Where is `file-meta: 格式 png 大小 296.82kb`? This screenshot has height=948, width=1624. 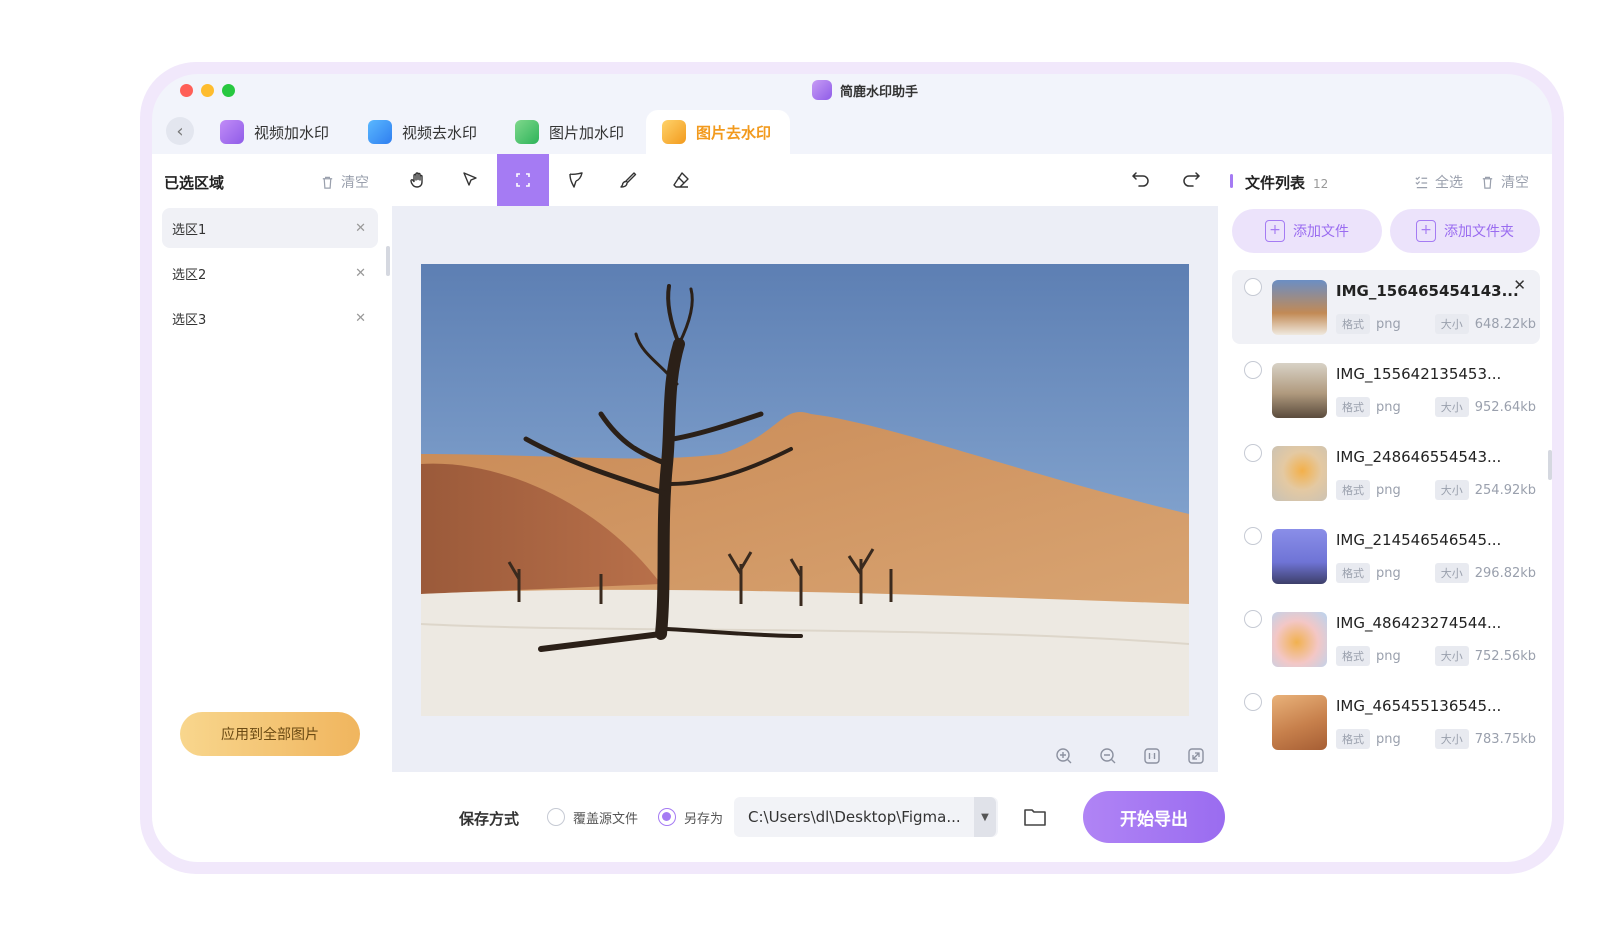
file-meta: 格式 png 大小 296.82kb is located at coordinates (1436, 573).